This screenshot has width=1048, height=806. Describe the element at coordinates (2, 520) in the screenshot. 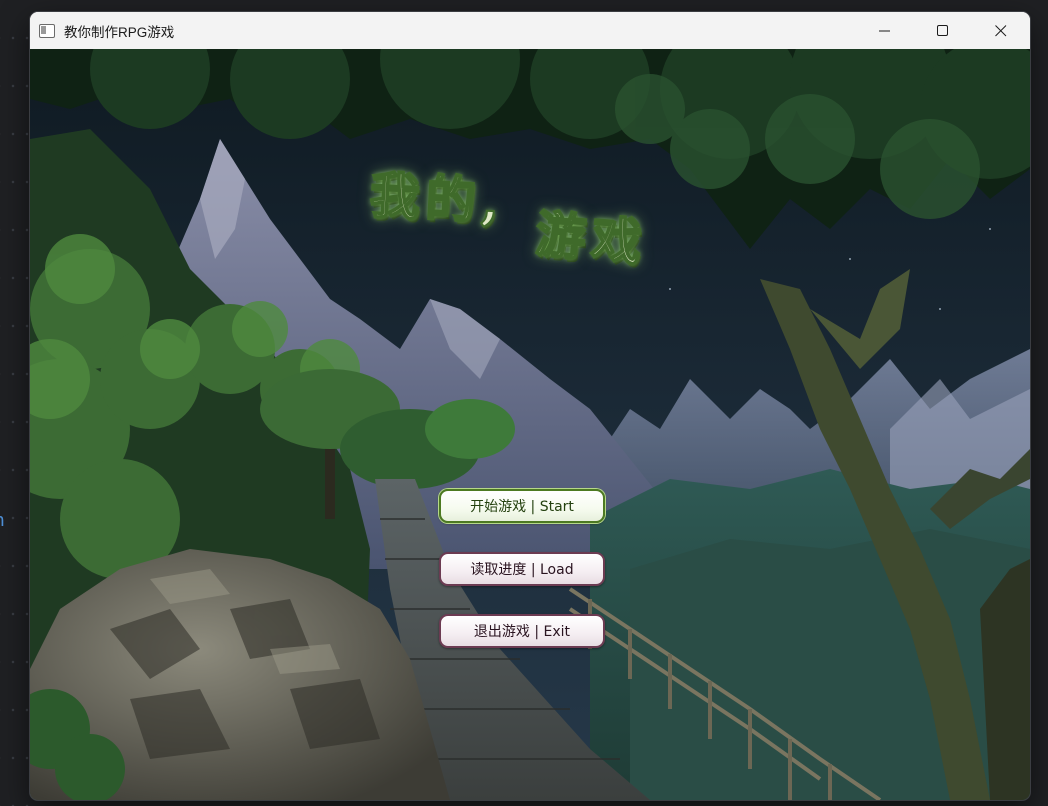

I see `editor-code-fragment: n` at that location.